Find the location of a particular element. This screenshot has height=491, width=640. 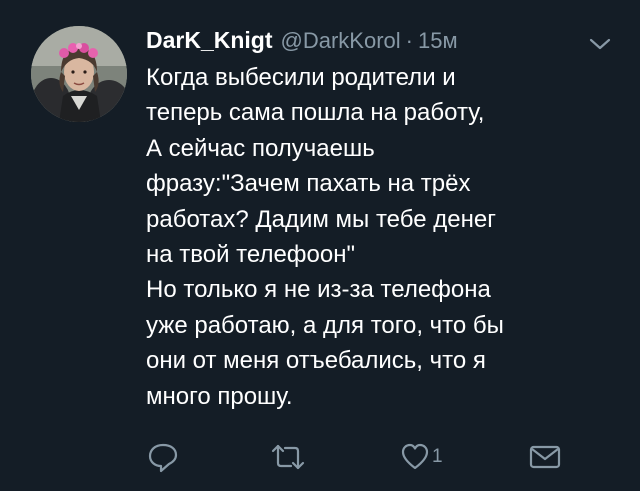

avatar is located at coordinates (79, 74).